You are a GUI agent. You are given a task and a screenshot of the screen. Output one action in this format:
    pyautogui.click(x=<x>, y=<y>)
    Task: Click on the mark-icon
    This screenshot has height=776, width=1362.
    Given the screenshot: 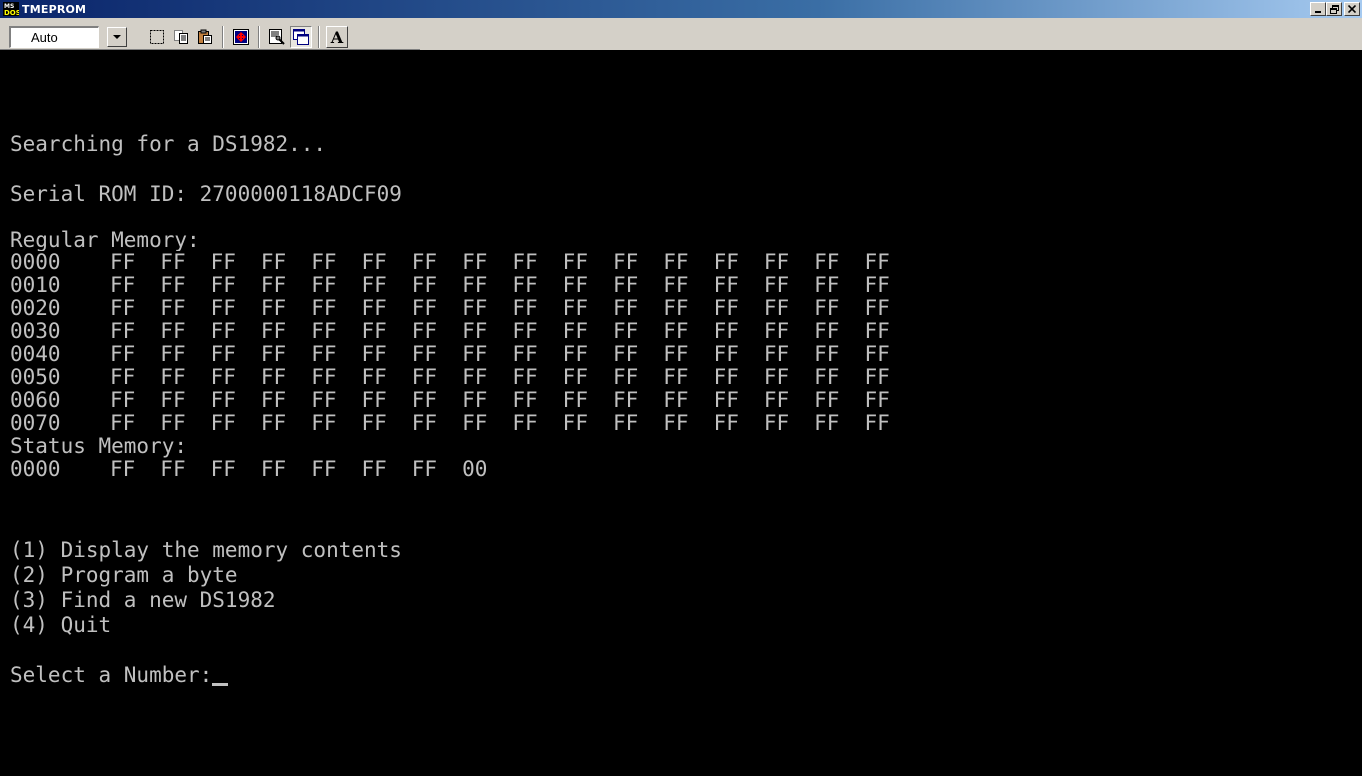 What is the action you would take?
    pyautogui.click(x=157, y=37)
    